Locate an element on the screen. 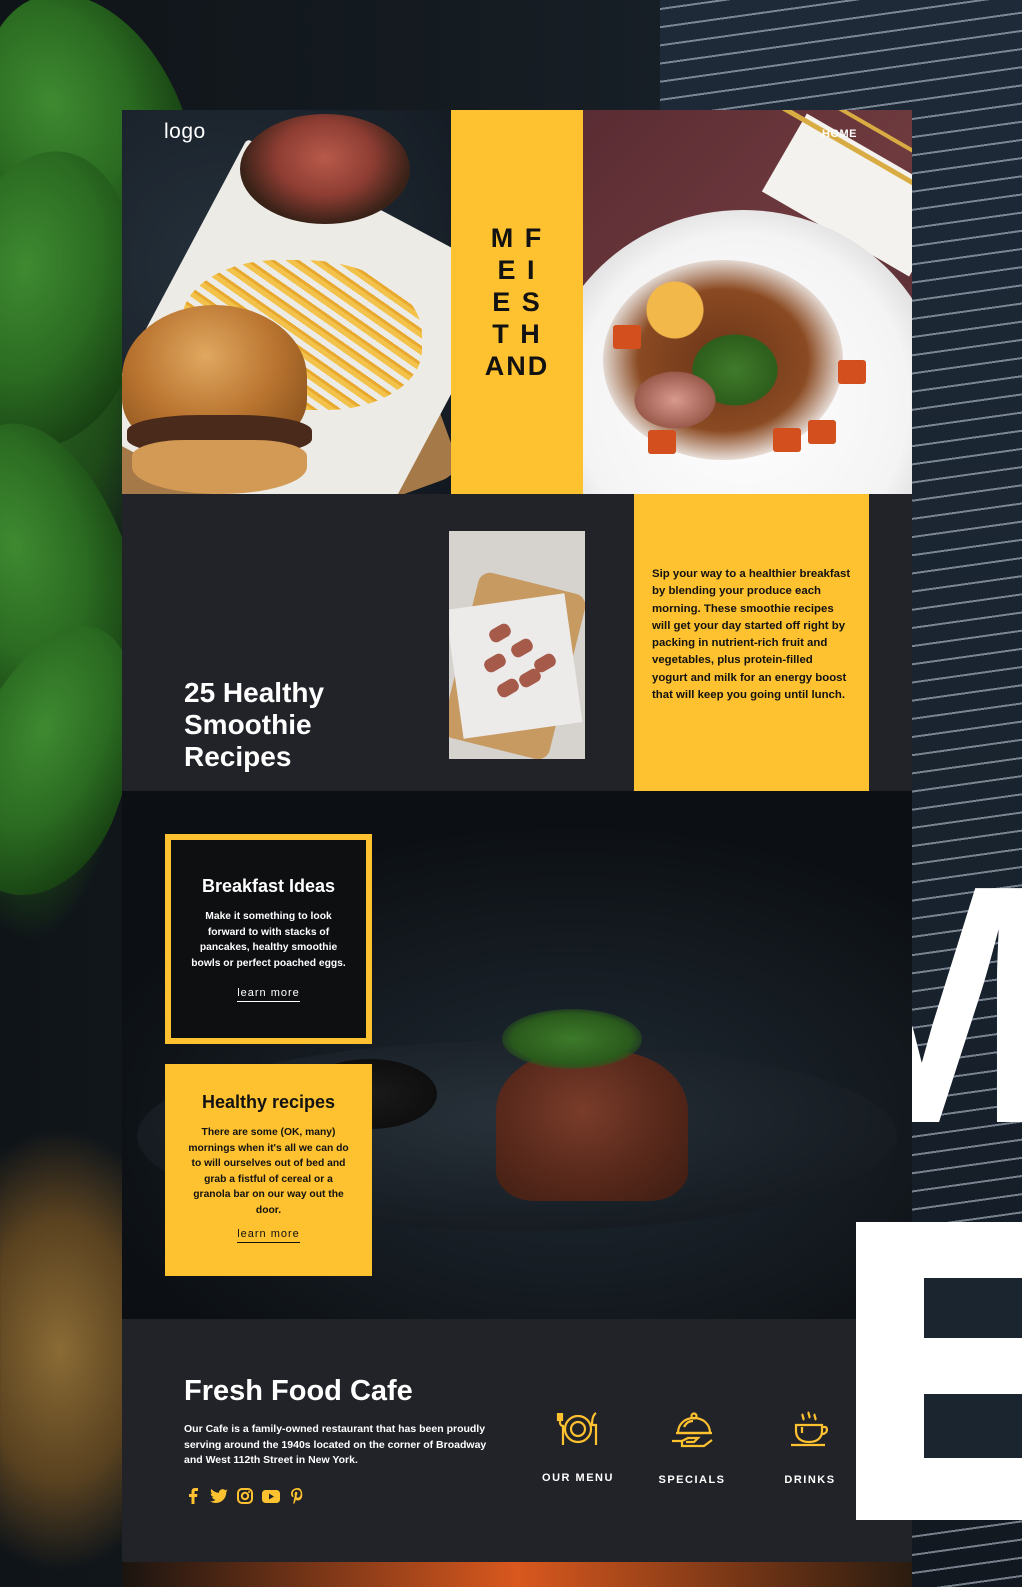 Image resolution: width=1022 pixels, height=1587 pixels. hero-vertical-title: M F E I E S T H AND is located at coordinates (517, 302).